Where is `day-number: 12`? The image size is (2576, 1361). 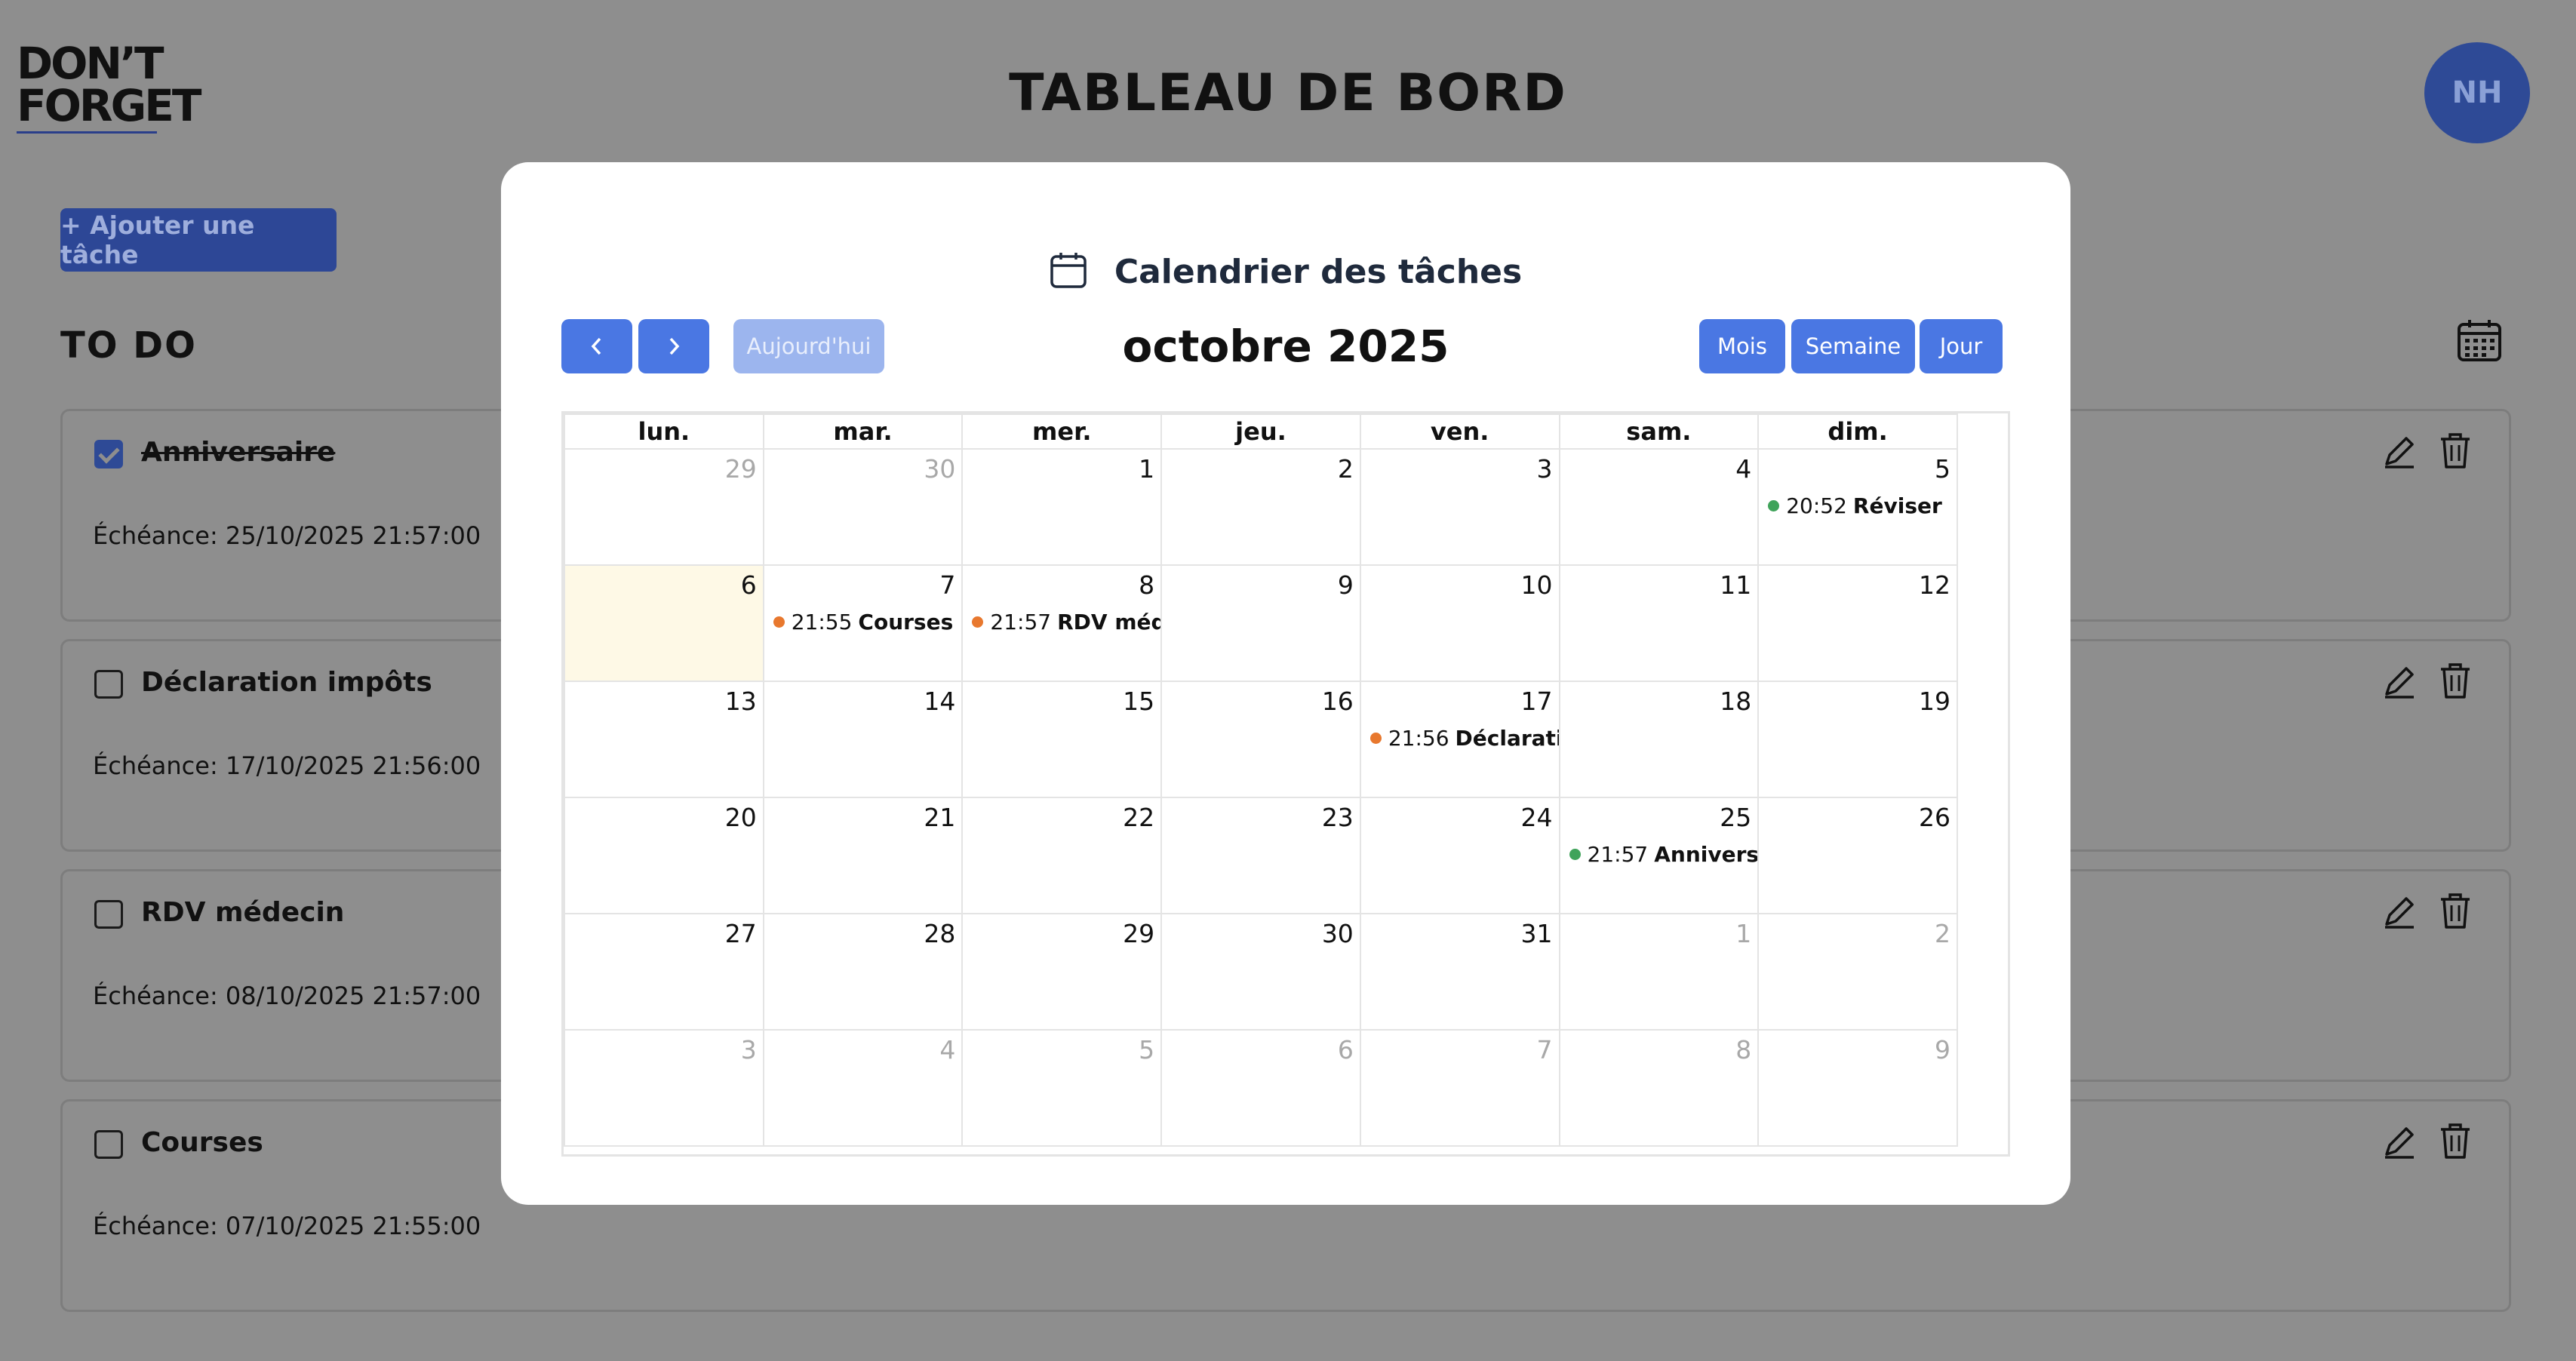
day-number: 12 is located at coordinates (1934, 585).